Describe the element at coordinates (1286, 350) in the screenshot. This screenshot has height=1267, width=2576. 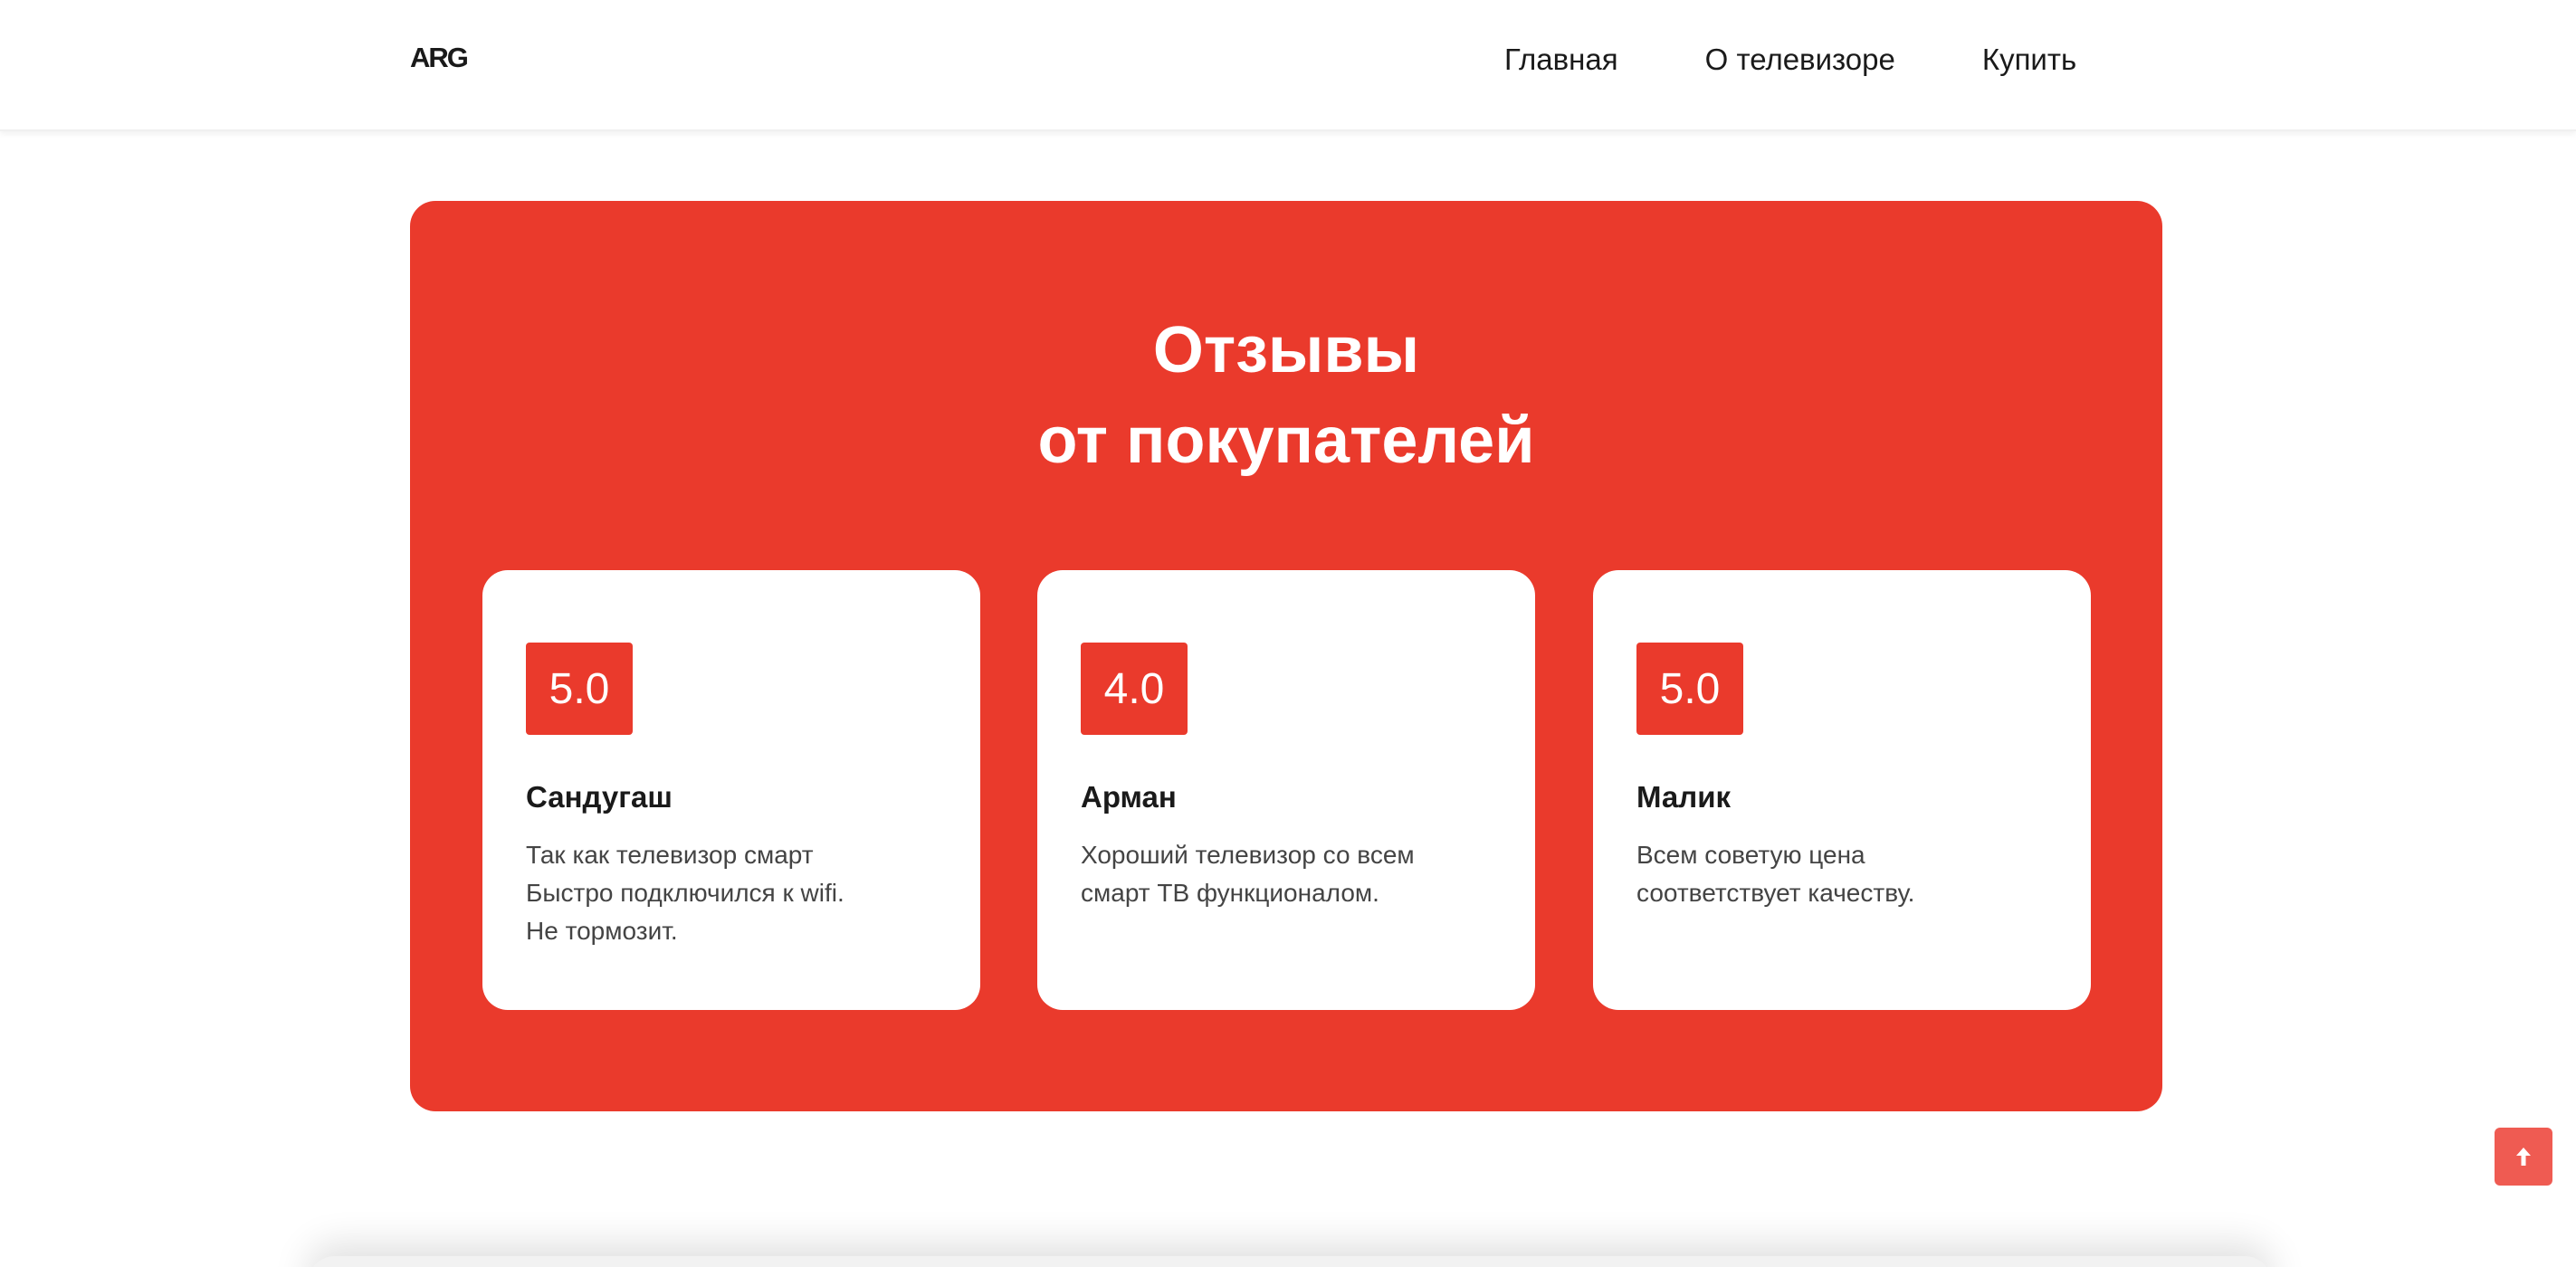
I see `reviews-title-line-1: Отзывы` at that location.